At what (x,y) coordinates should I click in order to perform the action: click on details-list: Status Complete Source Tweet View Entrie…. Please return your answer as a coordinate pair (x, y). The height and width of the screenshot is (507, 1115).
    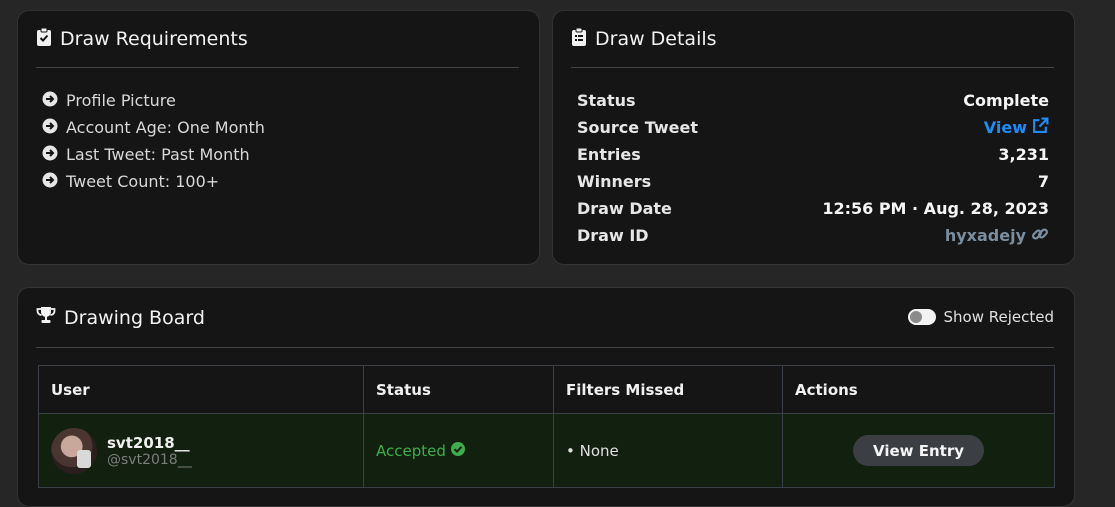
    Looking at the image, I should click on (813, 168).